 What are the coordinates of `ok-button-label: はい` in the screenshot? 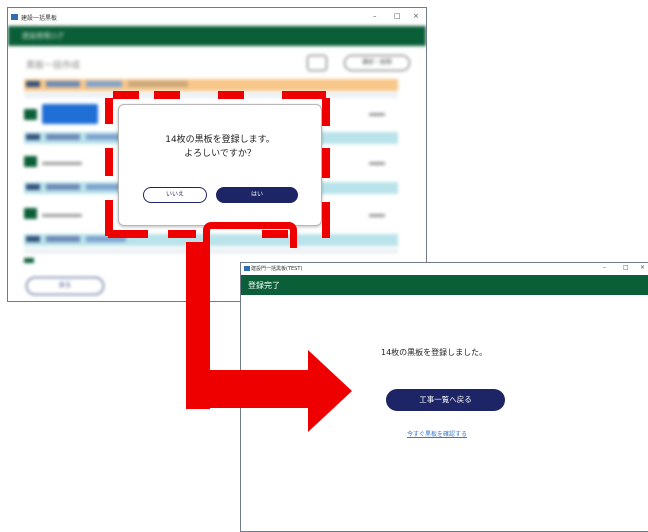 It's located at (256, 194).